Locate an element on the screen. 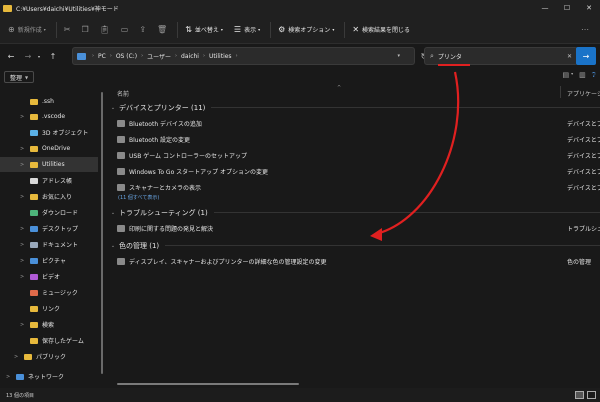 This screenshot has width=600, height=402. item-count: 13 個の項目 is located at coordinates (20, 395).